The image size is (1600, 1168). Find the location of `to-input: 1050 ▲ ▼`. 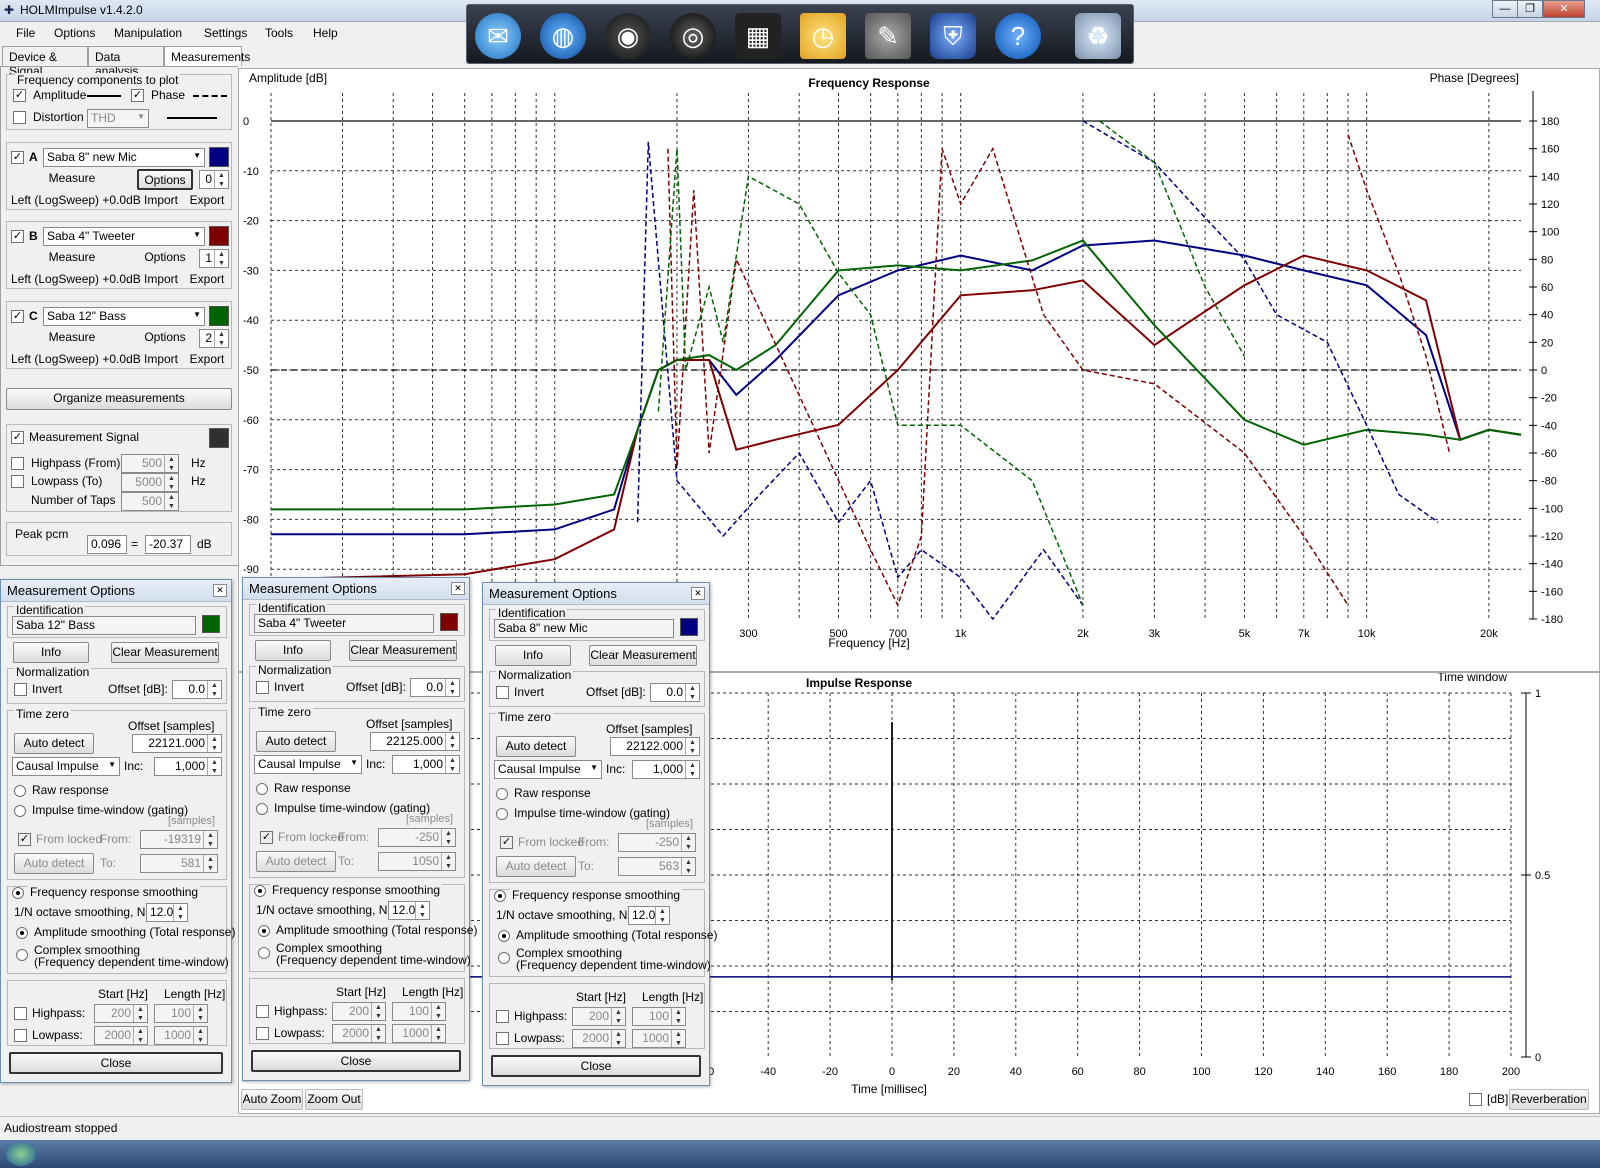

to-input: 1050 ▲ ▼ is located at coordinates (417, 861).